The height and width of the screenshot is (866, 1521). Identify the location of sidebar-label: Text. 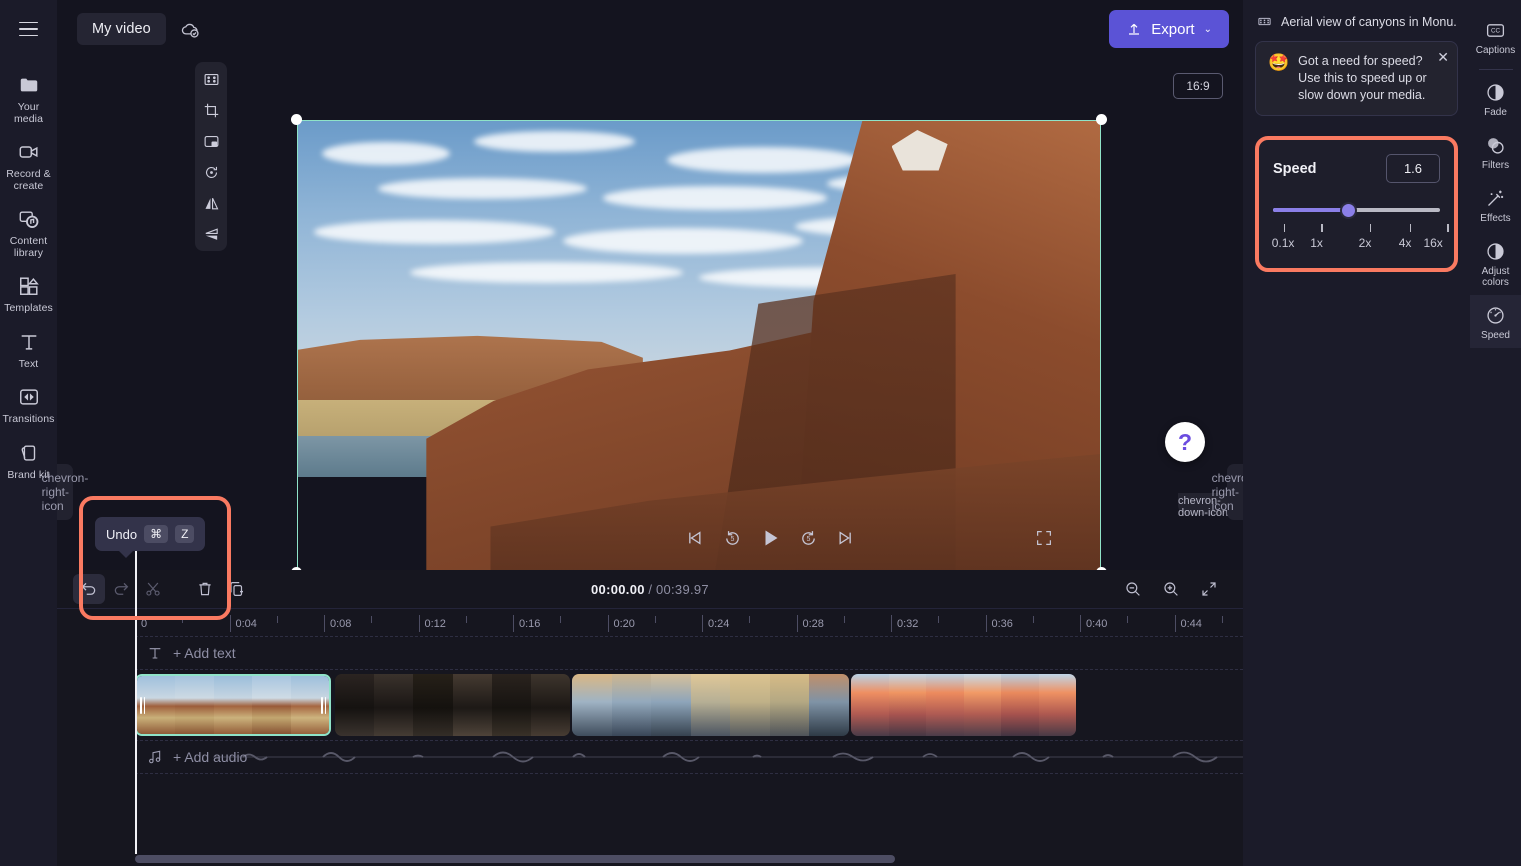
(28, 363).